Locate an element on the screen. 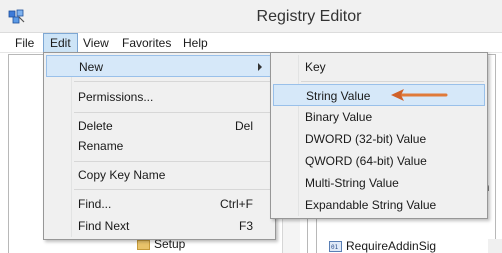 This screenshot has height=253, width=502. new-string-value: String Value is located at coordinates (379, 95).